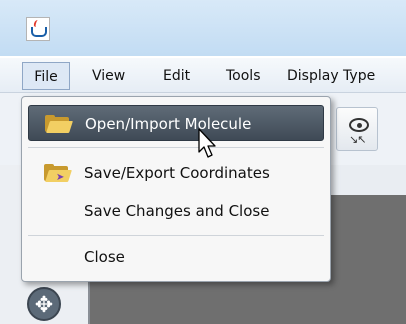  Describe the element at coordinates (44, 304) in the screenshot. I see `move-icon: ✥` at that location.